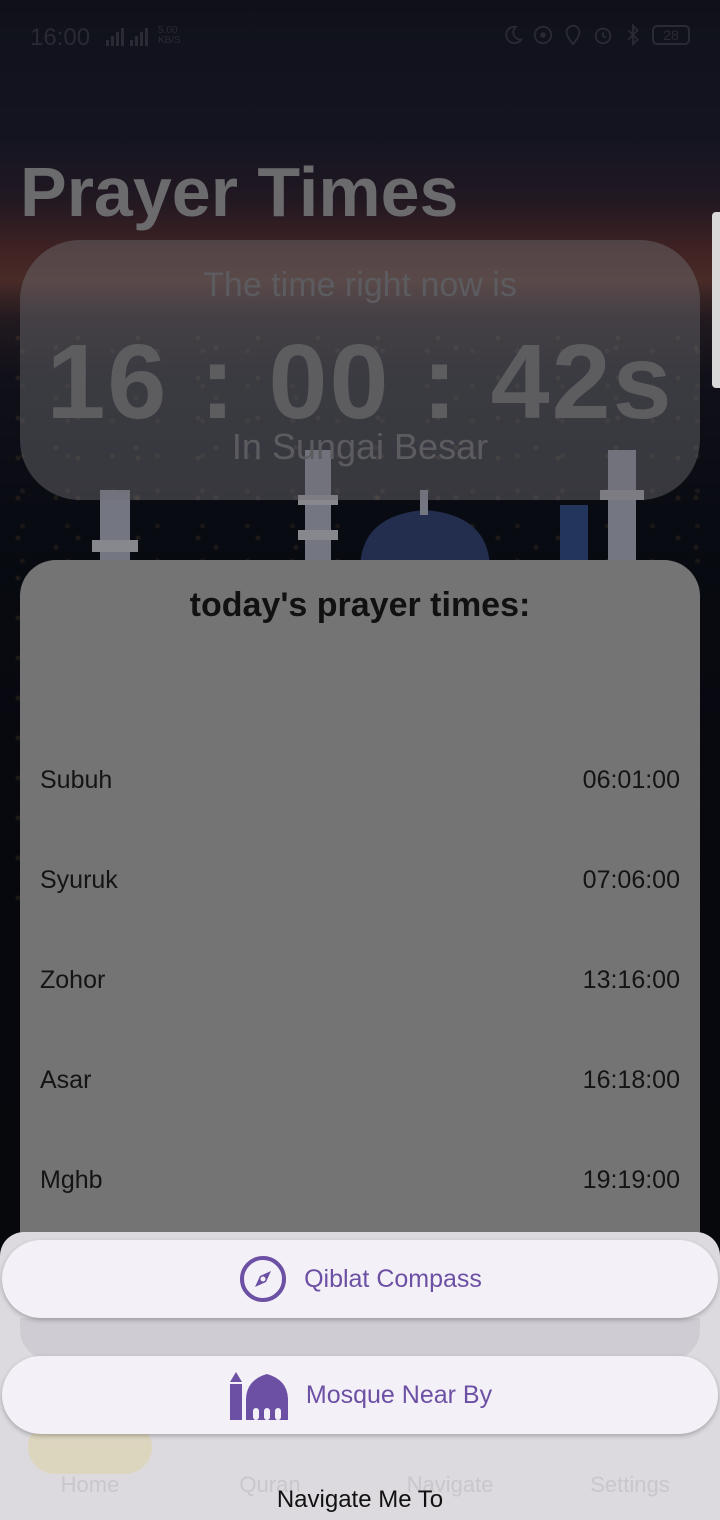 This screenshot has height=1520, width=720. What do you see at coordinates (76, 779) in the screenshot?
I see `prayer-name: Subuh` at bounding box center [76, 779].